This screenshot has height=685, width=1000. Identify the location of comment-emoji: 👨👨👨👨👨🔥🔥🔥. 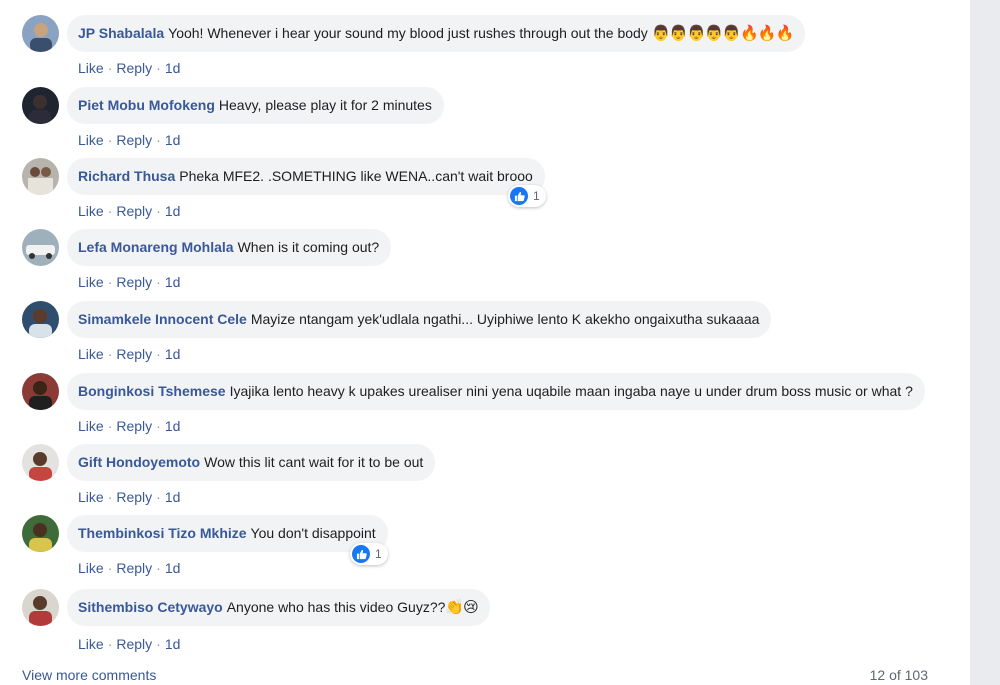
(722, 33).